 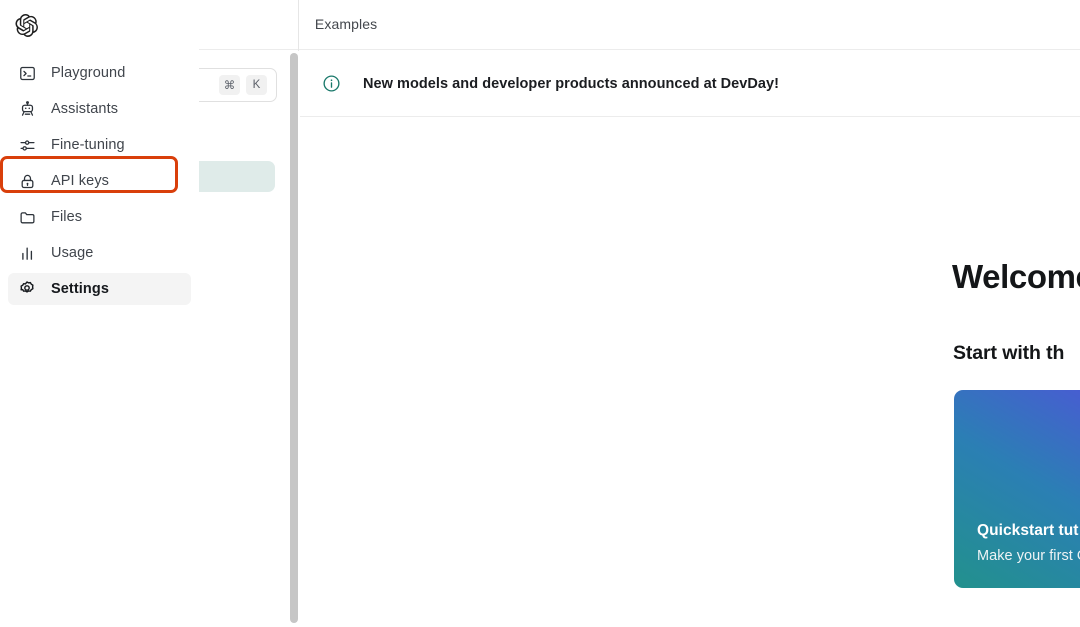 What do you see at coordinates (27, 289) in the screenshot?
I see `gear-icon` at bounding box center [27, 289].